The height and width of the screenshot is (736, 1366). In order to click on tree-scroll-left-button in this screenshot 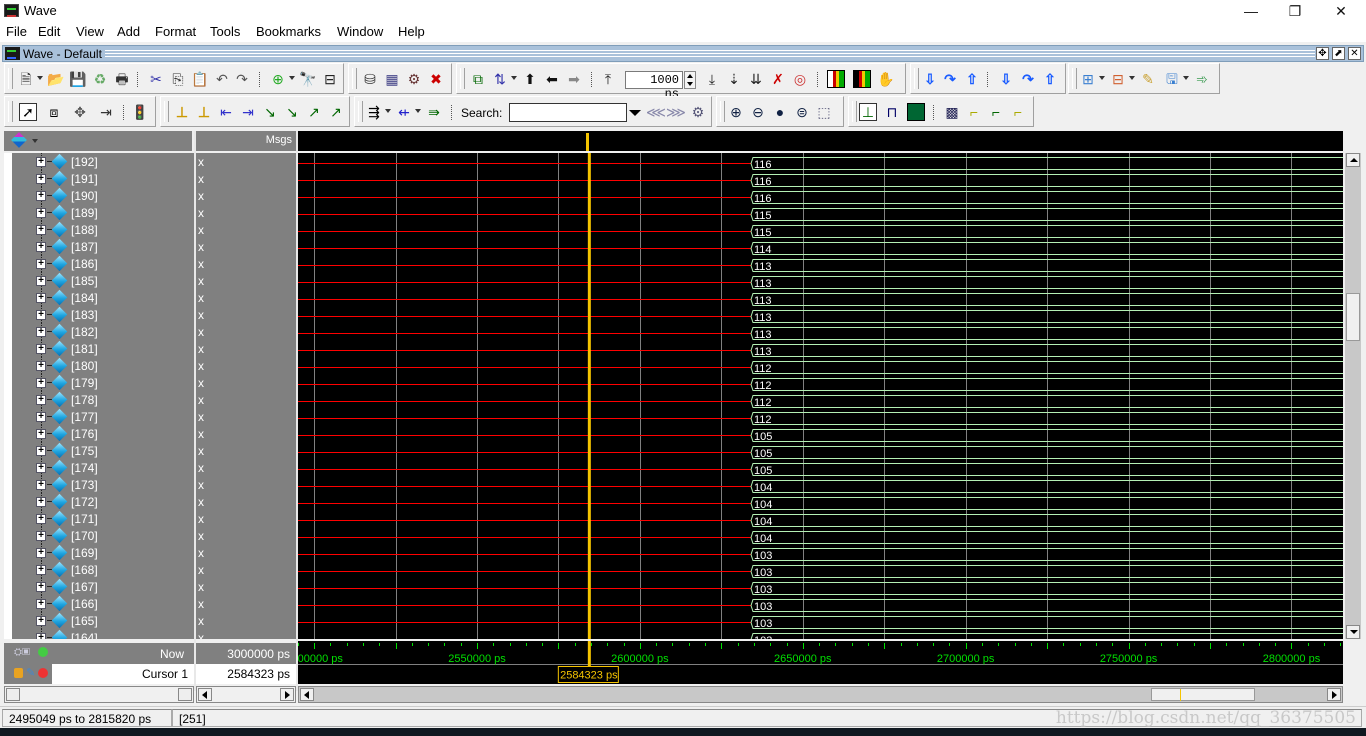, I will do `click(13, 694)`.